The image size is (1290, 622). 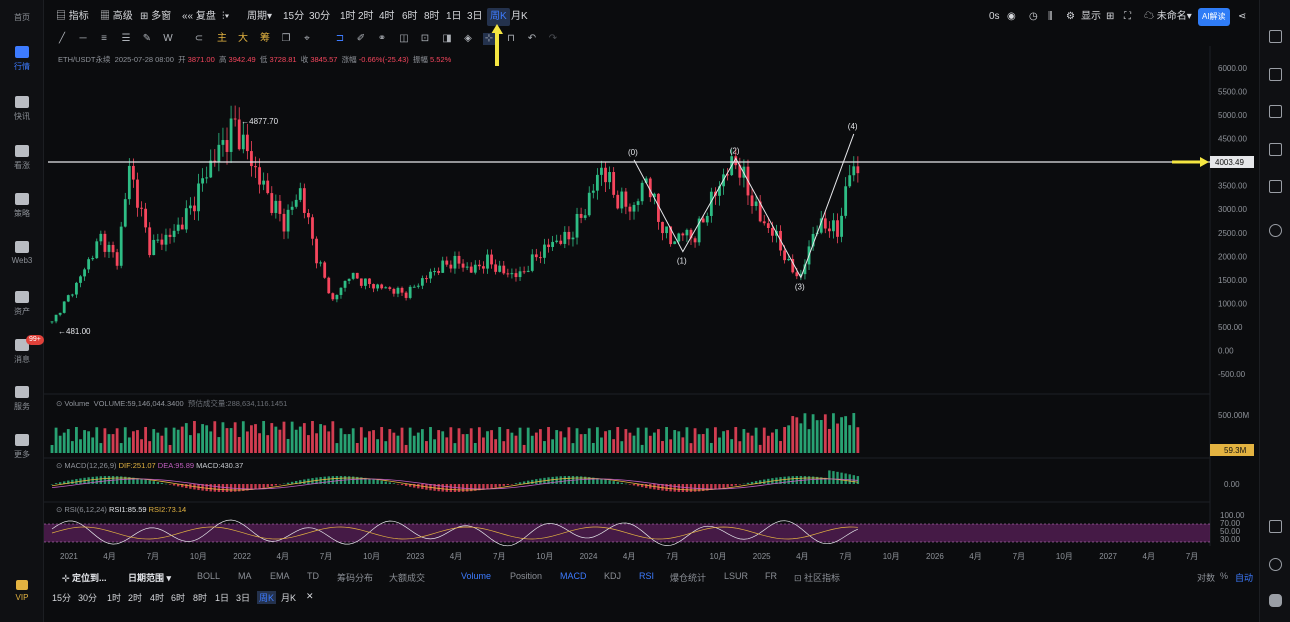 I want to click on bottom-interval-1mo: 月K, so click(x=288, y=597).